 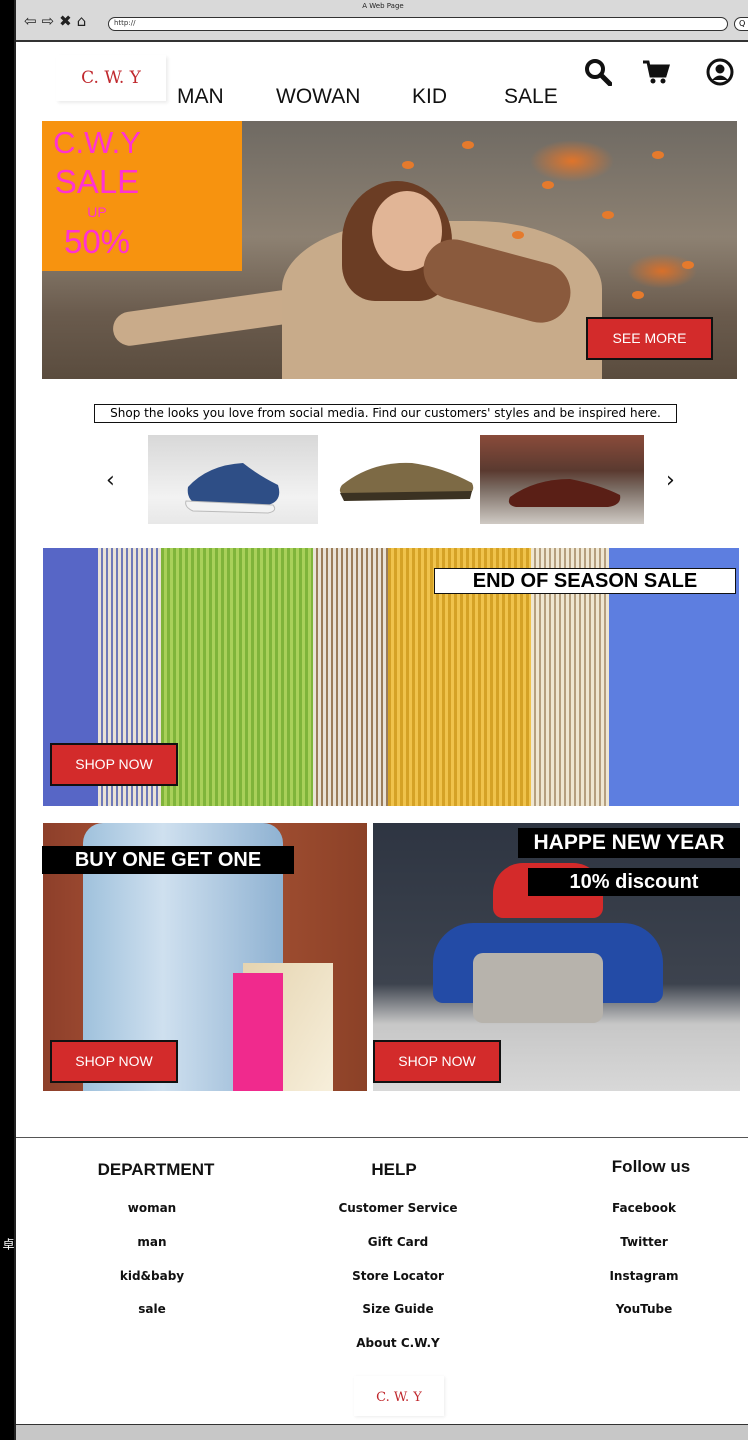 What do you see at coordinates (398, 1309) in the screenshot?
I see `footer-link-size-guide: Size Guide` at bounding box center [398, 1309].